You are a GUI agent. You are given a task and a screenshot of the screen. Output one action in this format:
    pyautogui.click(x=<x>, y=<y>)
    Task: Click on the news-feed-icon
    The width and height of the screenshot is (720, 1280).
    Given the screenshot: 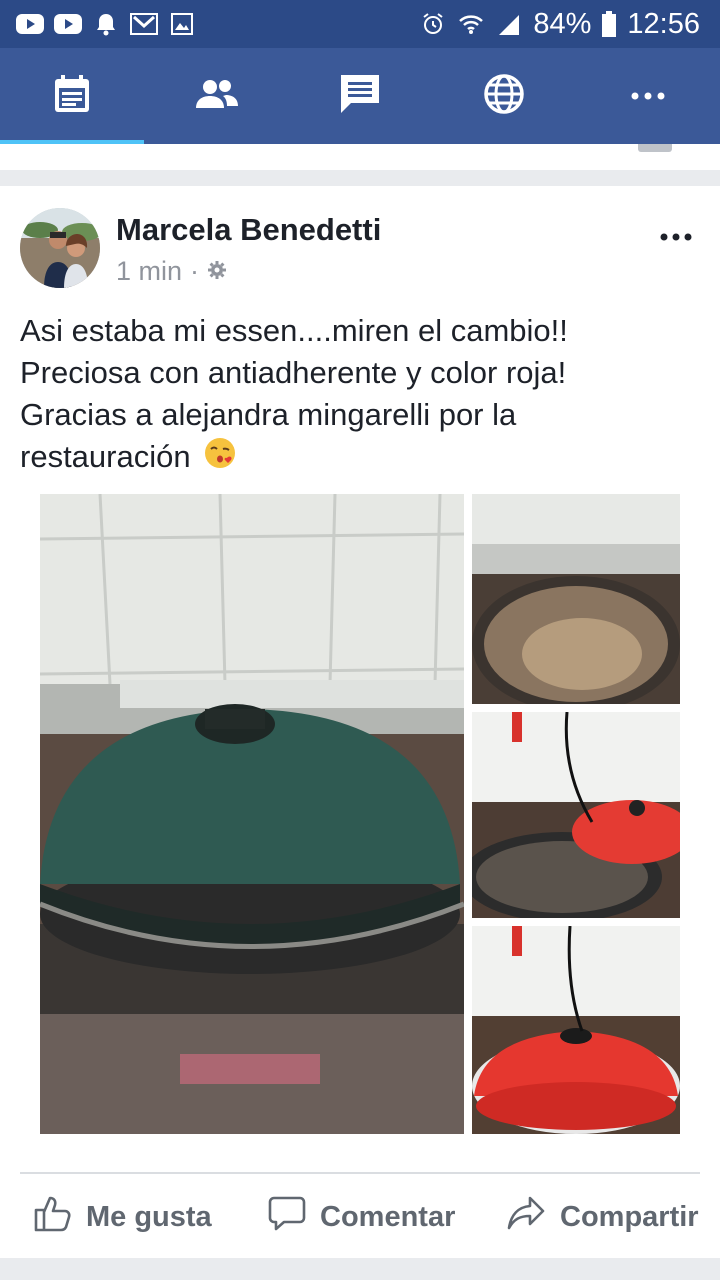 What is the action you would take?
    pyautogui.click(x=72, y=96)
    